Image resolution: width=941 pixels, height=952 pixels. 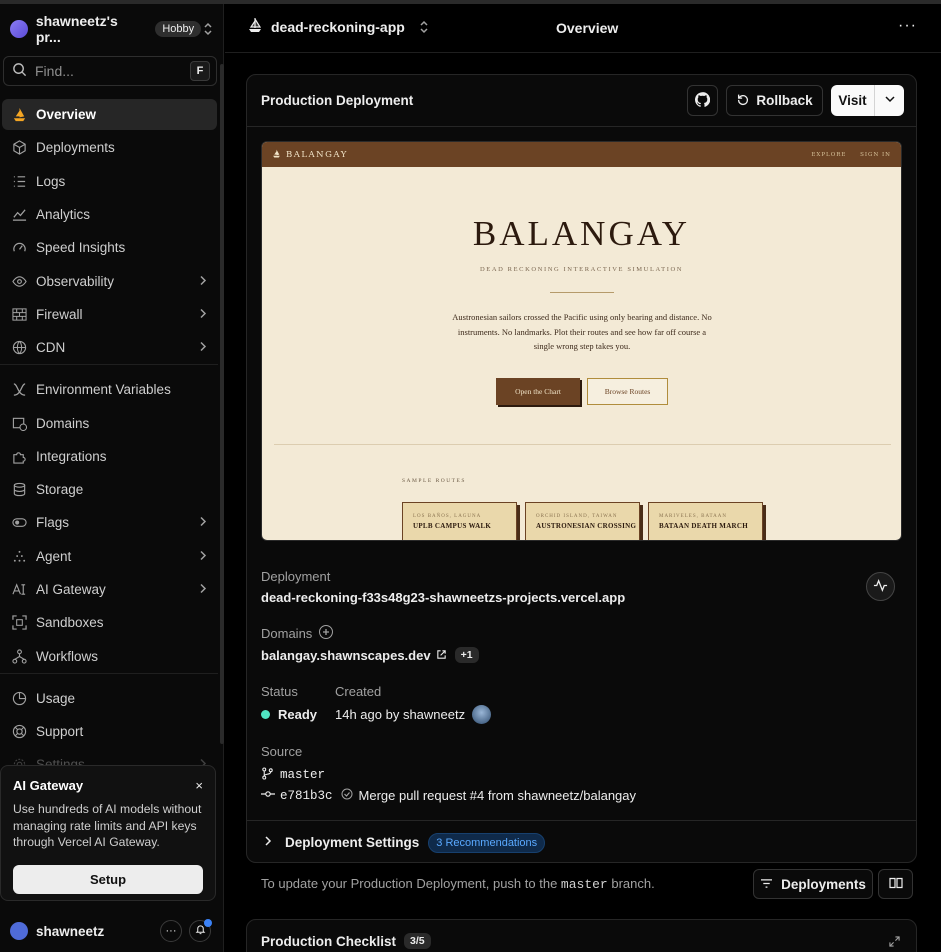 I want to click on activity-button, so click(x=880, y=586).